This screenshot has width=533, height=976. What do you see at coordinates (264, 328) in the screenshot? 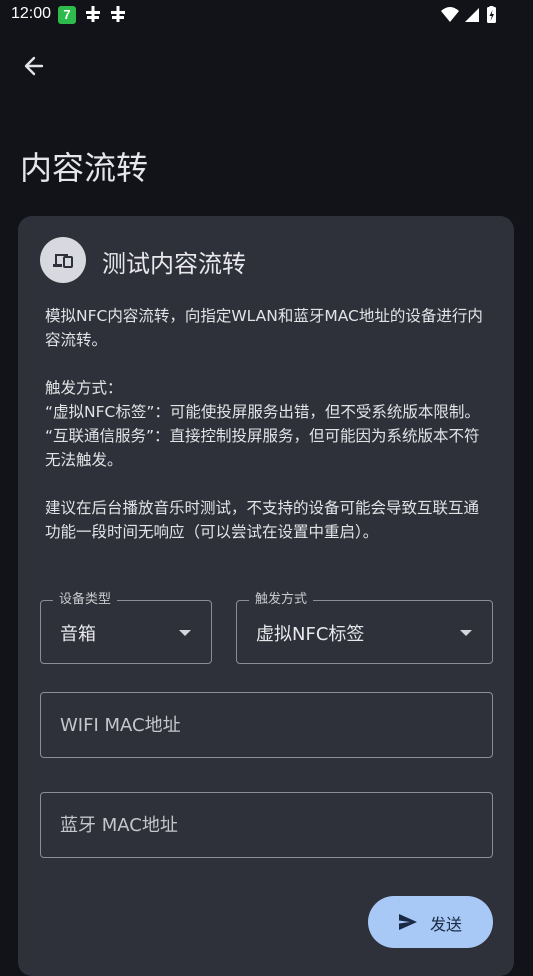
I see `description-line: 模拟NFC内容流转，向指定WLAN和蓝牙MAC地址的设备进行内容流转。` at bounding box center [264, 328].